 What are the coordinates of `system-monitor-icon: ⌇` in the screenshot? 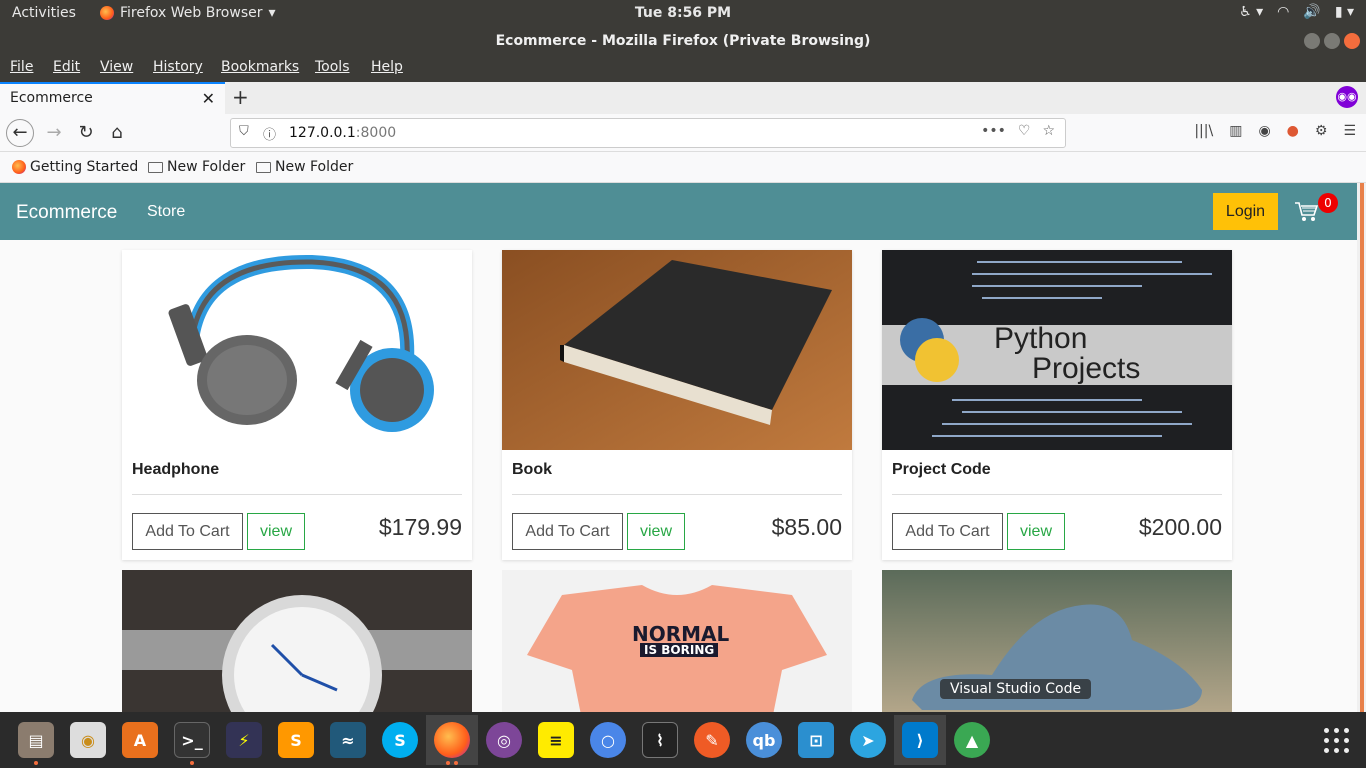 It's located at (660, 740).